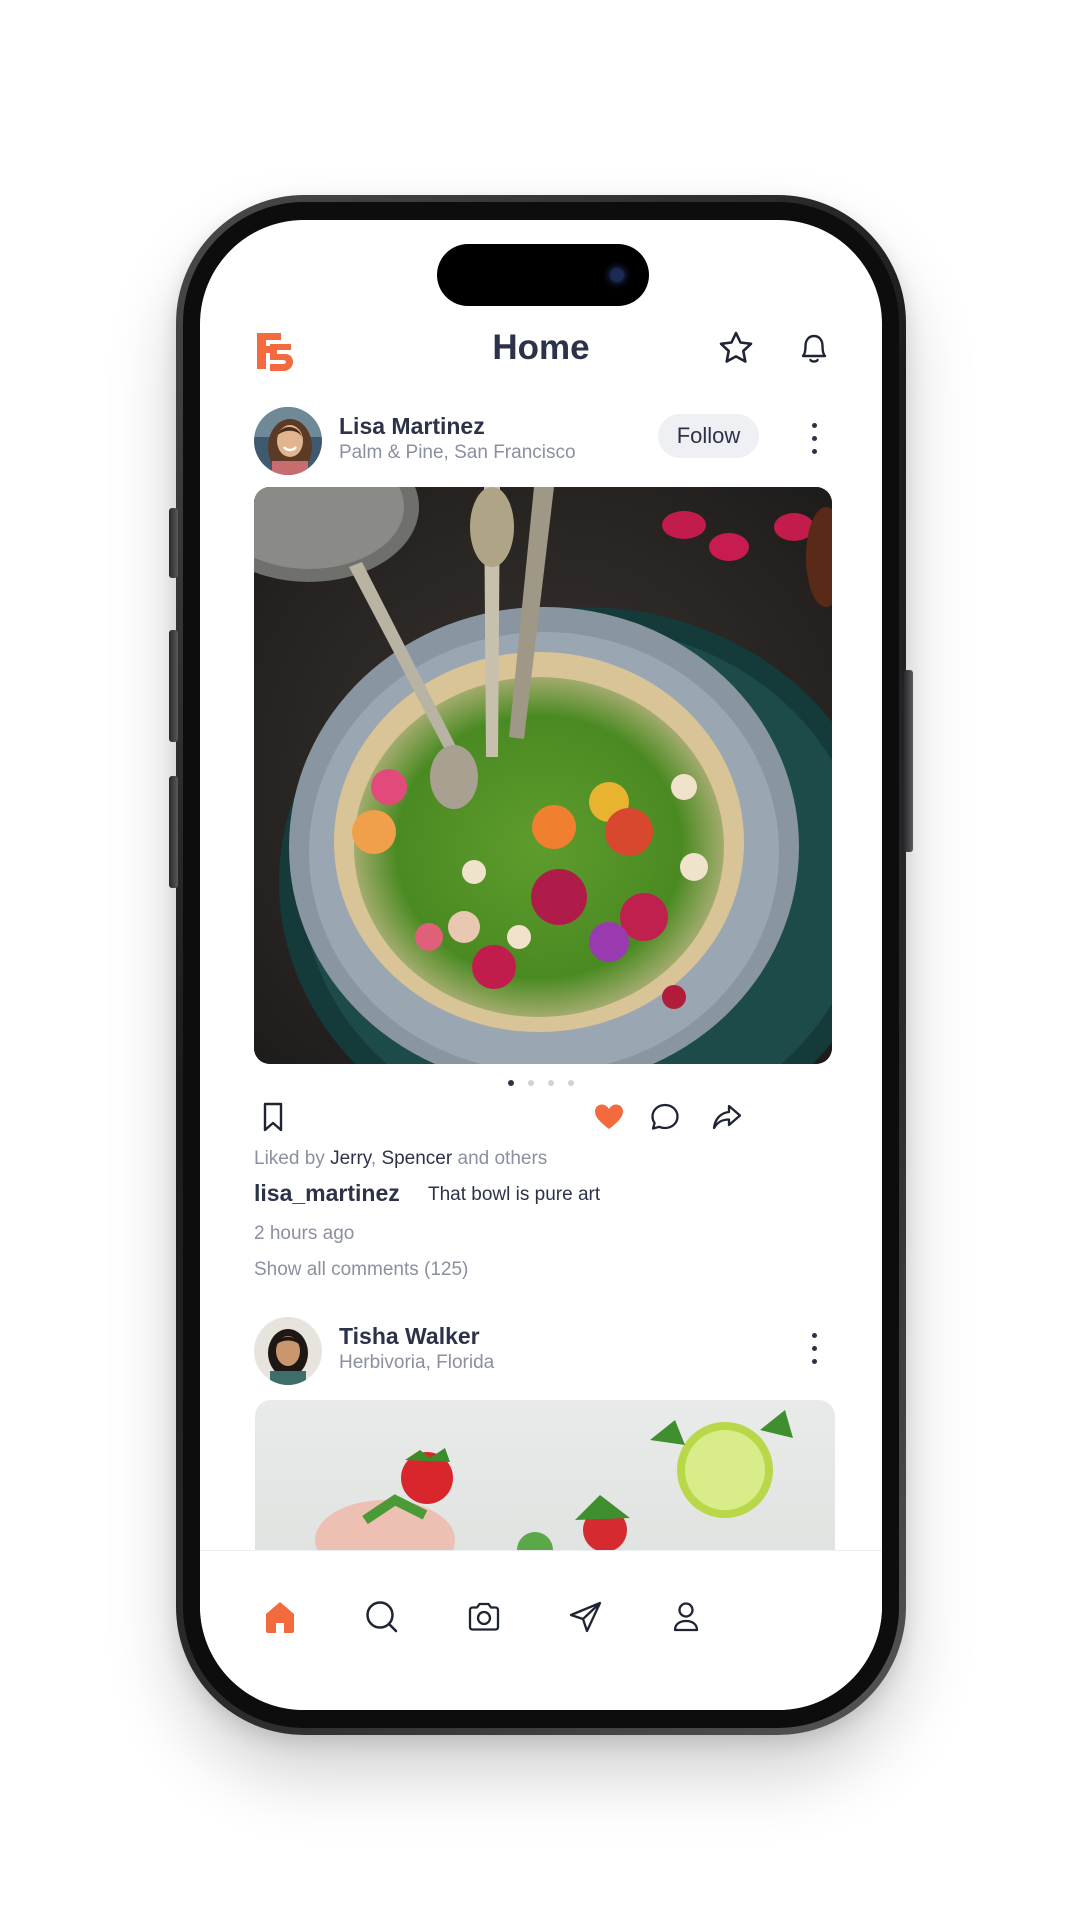  Describe the element at coordinates (304, 1233) in the screenshot. I see `post-timestamp: 2 hours ago` at that location.